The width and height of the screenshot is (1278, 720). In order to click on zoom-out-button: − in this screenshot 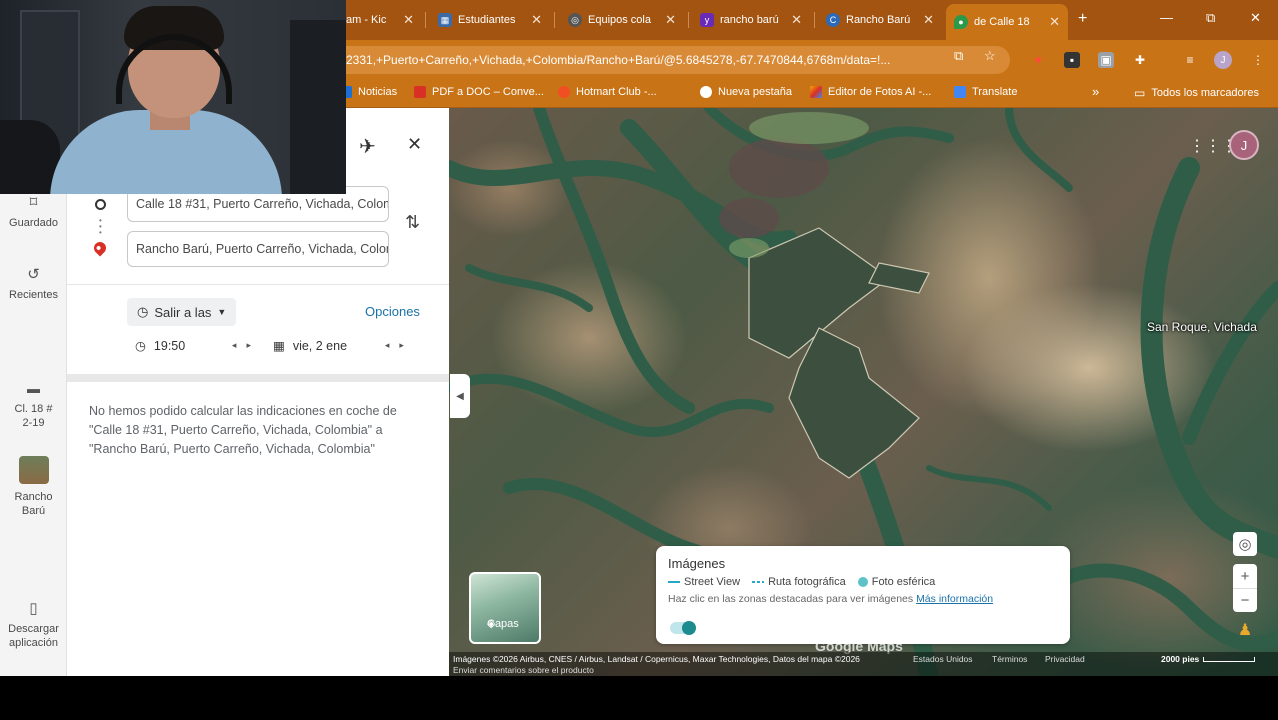, I will do `click(1245, 600)`.